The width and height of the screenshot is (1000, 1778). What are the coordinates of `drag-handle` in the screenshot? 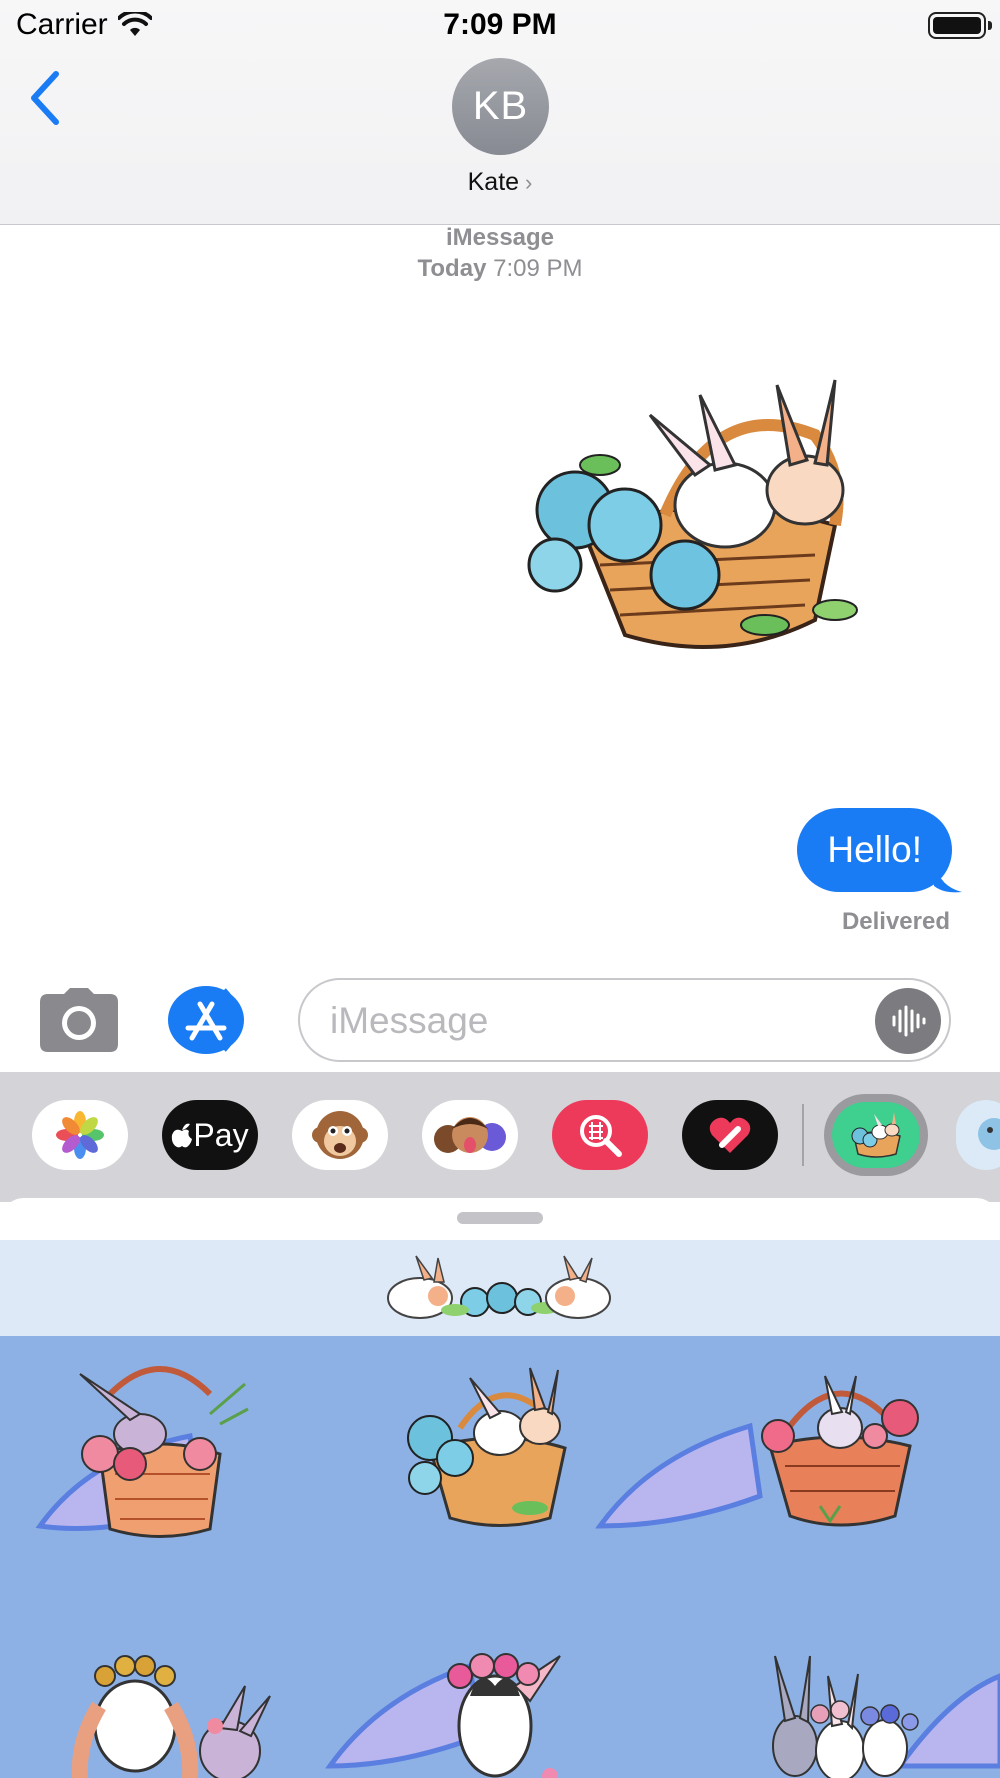 It's located at (500, 1218).